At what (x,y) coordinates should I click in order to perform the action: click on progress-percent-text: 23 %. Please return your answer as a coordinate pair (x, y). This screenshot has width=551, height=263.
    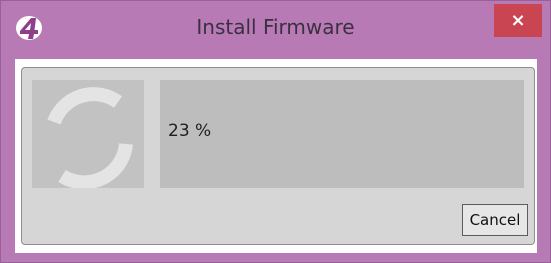
    Looking at the image, I should click on (190, 131).